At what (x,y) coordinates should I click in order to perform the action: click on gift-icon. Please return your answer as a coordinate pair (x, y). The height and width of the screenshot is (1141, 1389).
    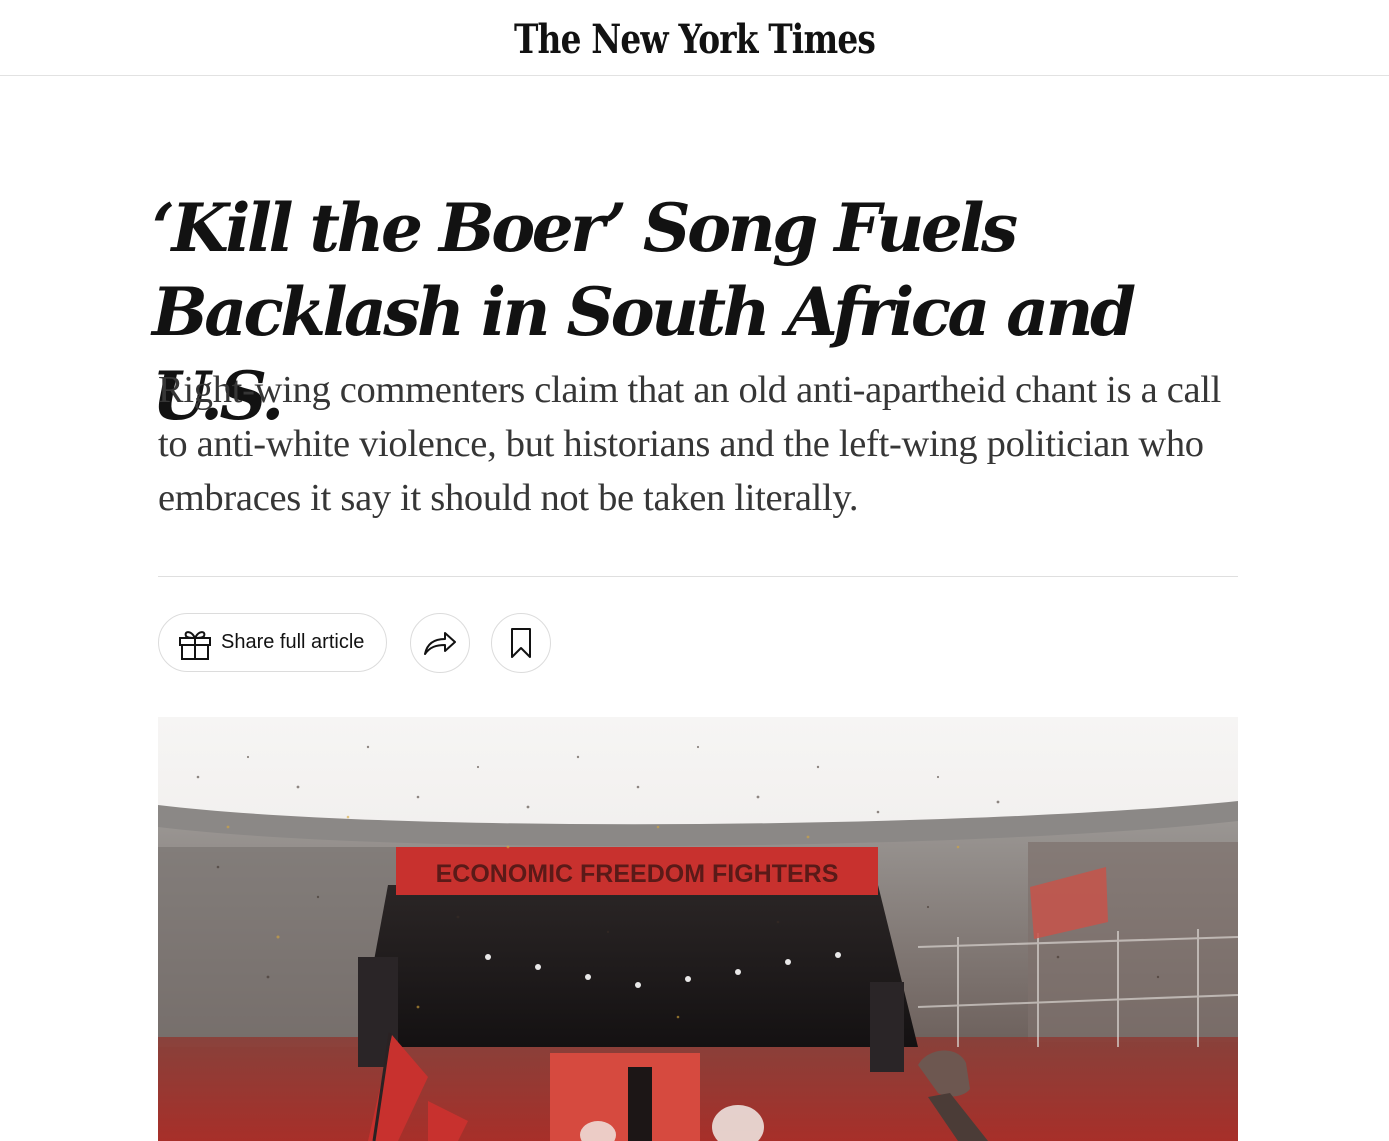
    Looking at the image, I should click on (195, 644).